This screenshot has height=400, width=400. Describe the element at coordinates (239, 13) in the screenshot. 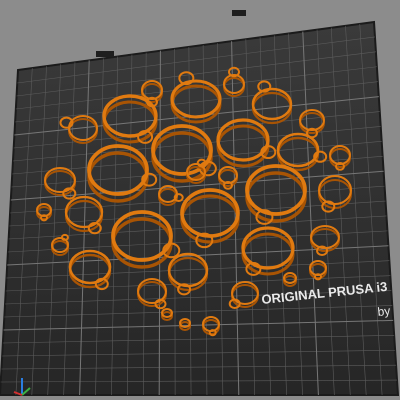

I see `bed-clip-right` at that location.